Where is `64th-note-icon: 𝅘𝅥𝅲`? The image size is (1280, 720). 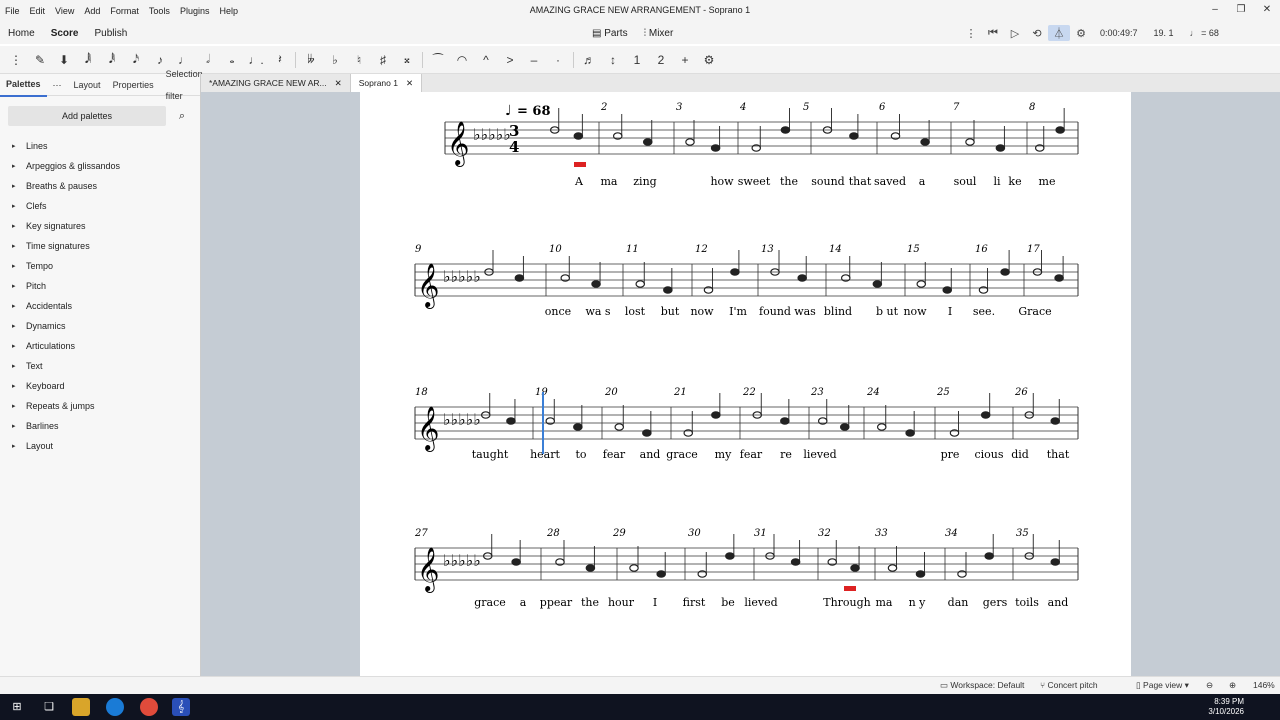 64th-note-icon: 𝅘𝅥𝅲 is located at coordinates (88, 59).